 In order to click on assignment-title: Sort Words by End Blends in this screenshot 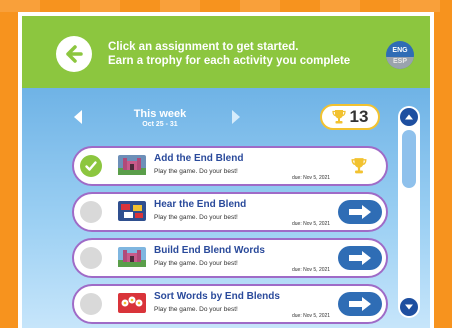, I will do `click(217, 296)`.